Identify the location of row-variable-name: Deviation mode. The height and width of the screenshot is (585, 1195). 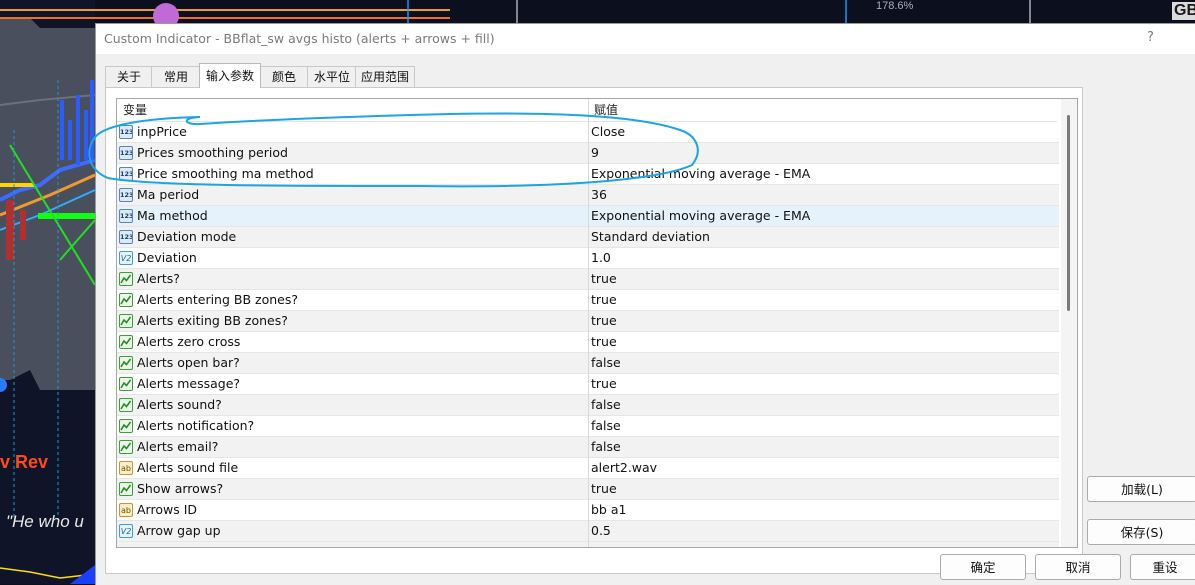
(187, 236).